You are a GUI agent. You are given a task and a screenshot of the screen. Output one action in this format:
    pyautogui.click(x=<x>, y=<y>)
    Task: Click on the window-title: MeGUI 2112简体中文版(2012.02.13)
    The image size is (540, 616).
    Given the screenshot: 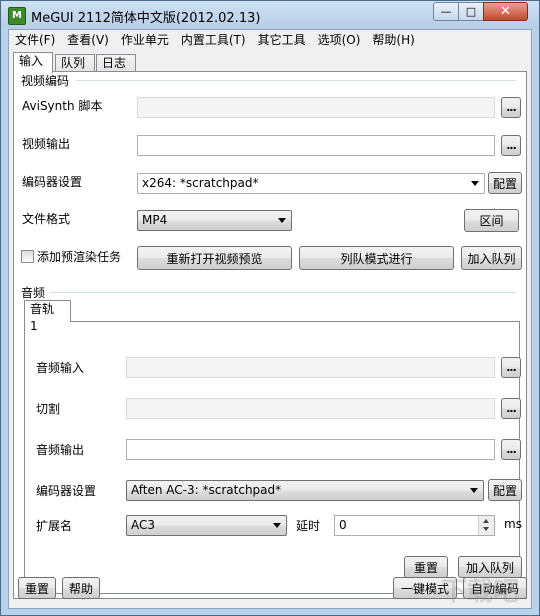 What is the action you would take?
    pyautogui.click(x=146, y=18)
    